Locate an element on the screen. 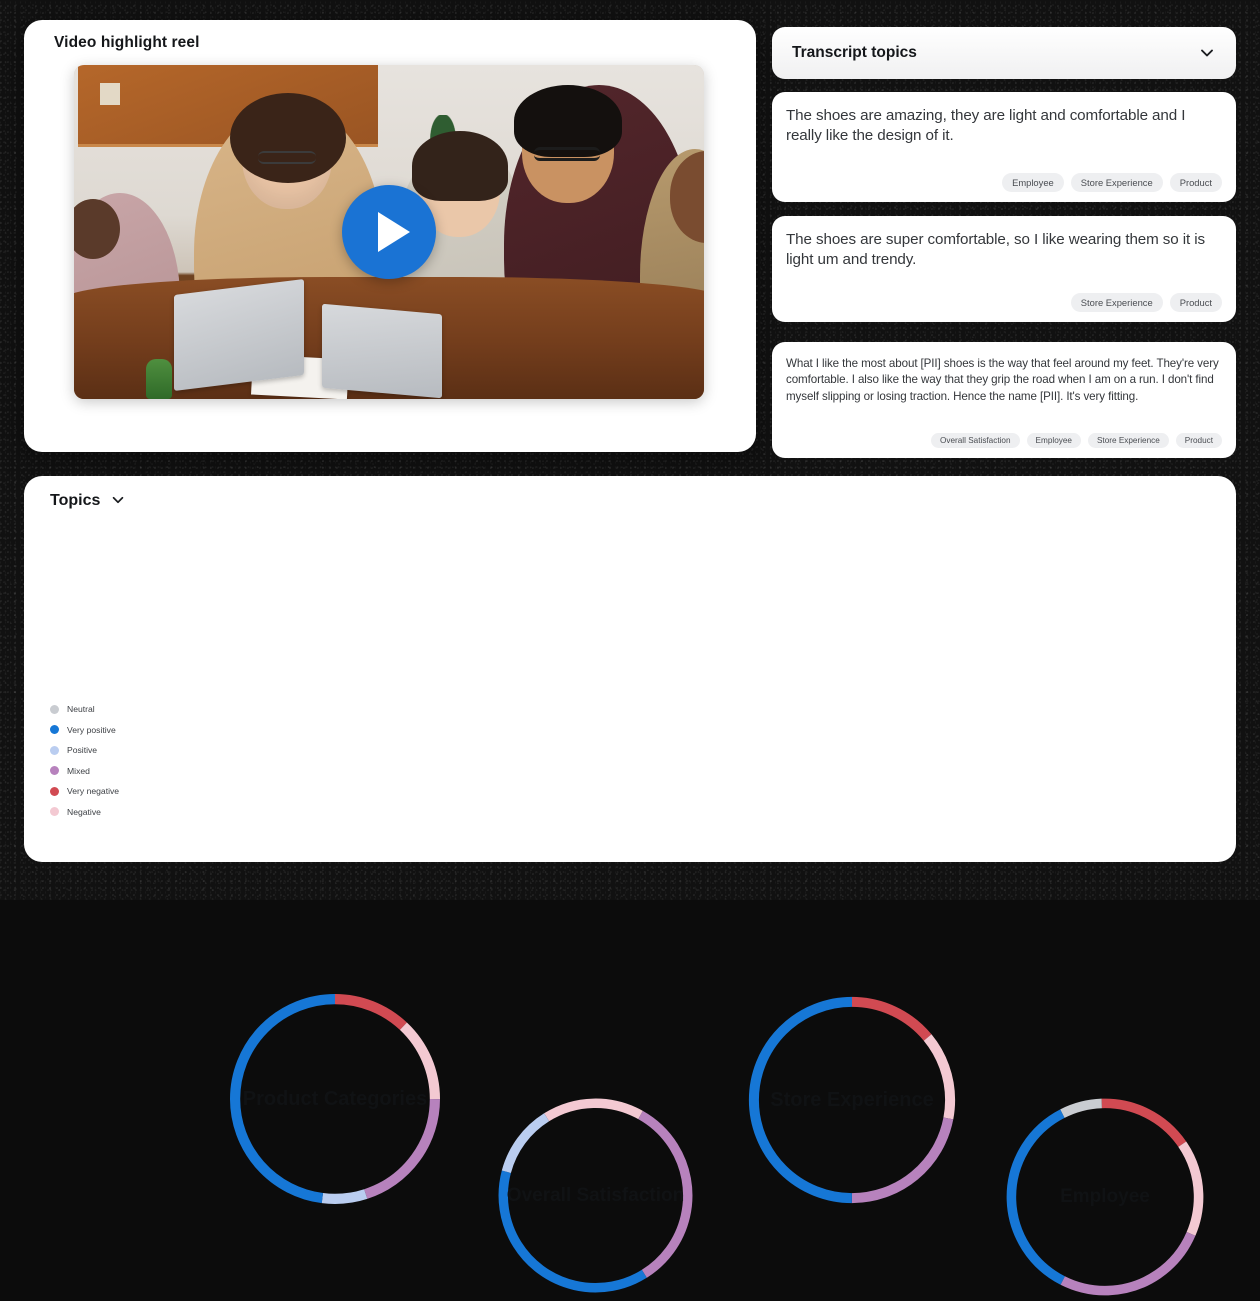 The image size is (1260, 1301). scene-table is located at coordinates (389, 338).